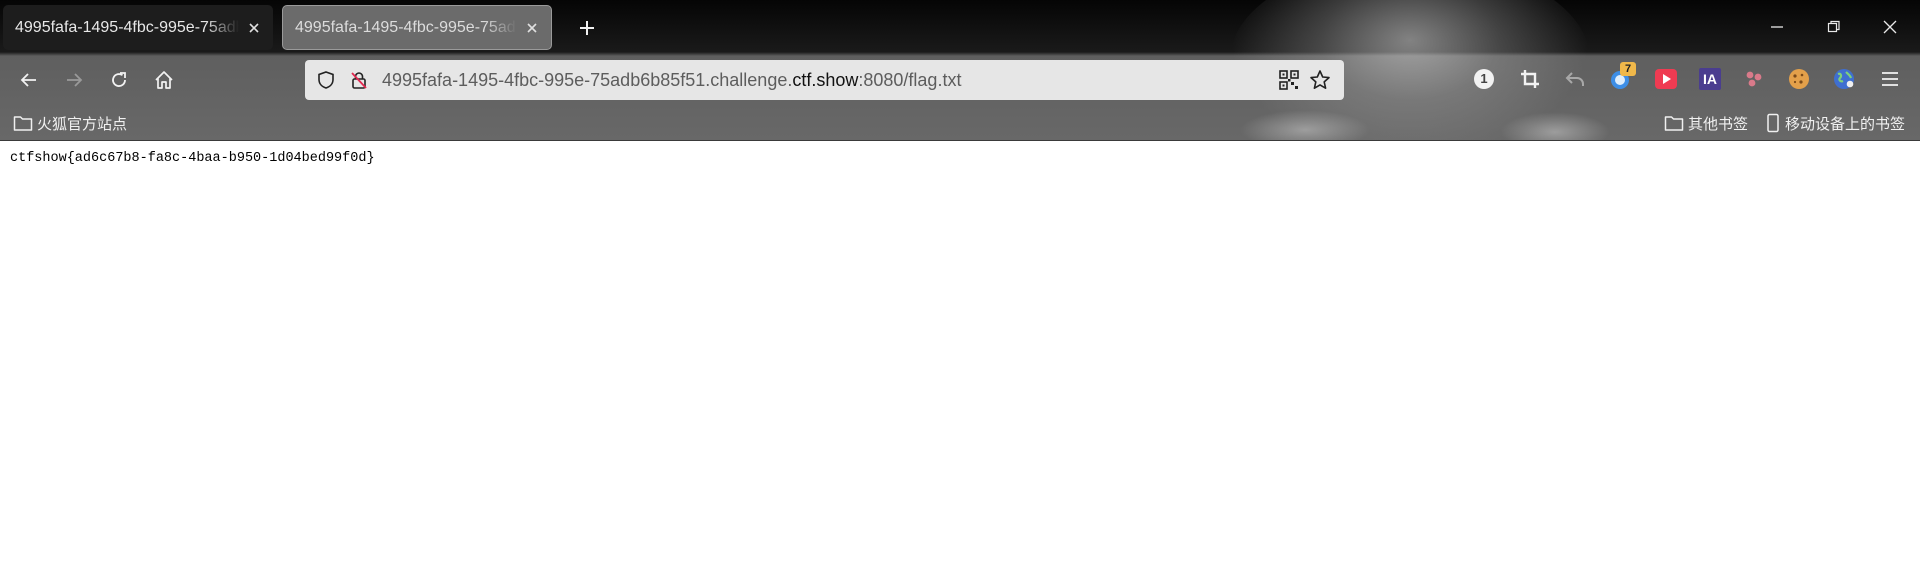 The image size is (1920, 563). Describe the element at coordinates (326, 80) in the screenshot. I see `tracking-protection-shield-icon` at that location.